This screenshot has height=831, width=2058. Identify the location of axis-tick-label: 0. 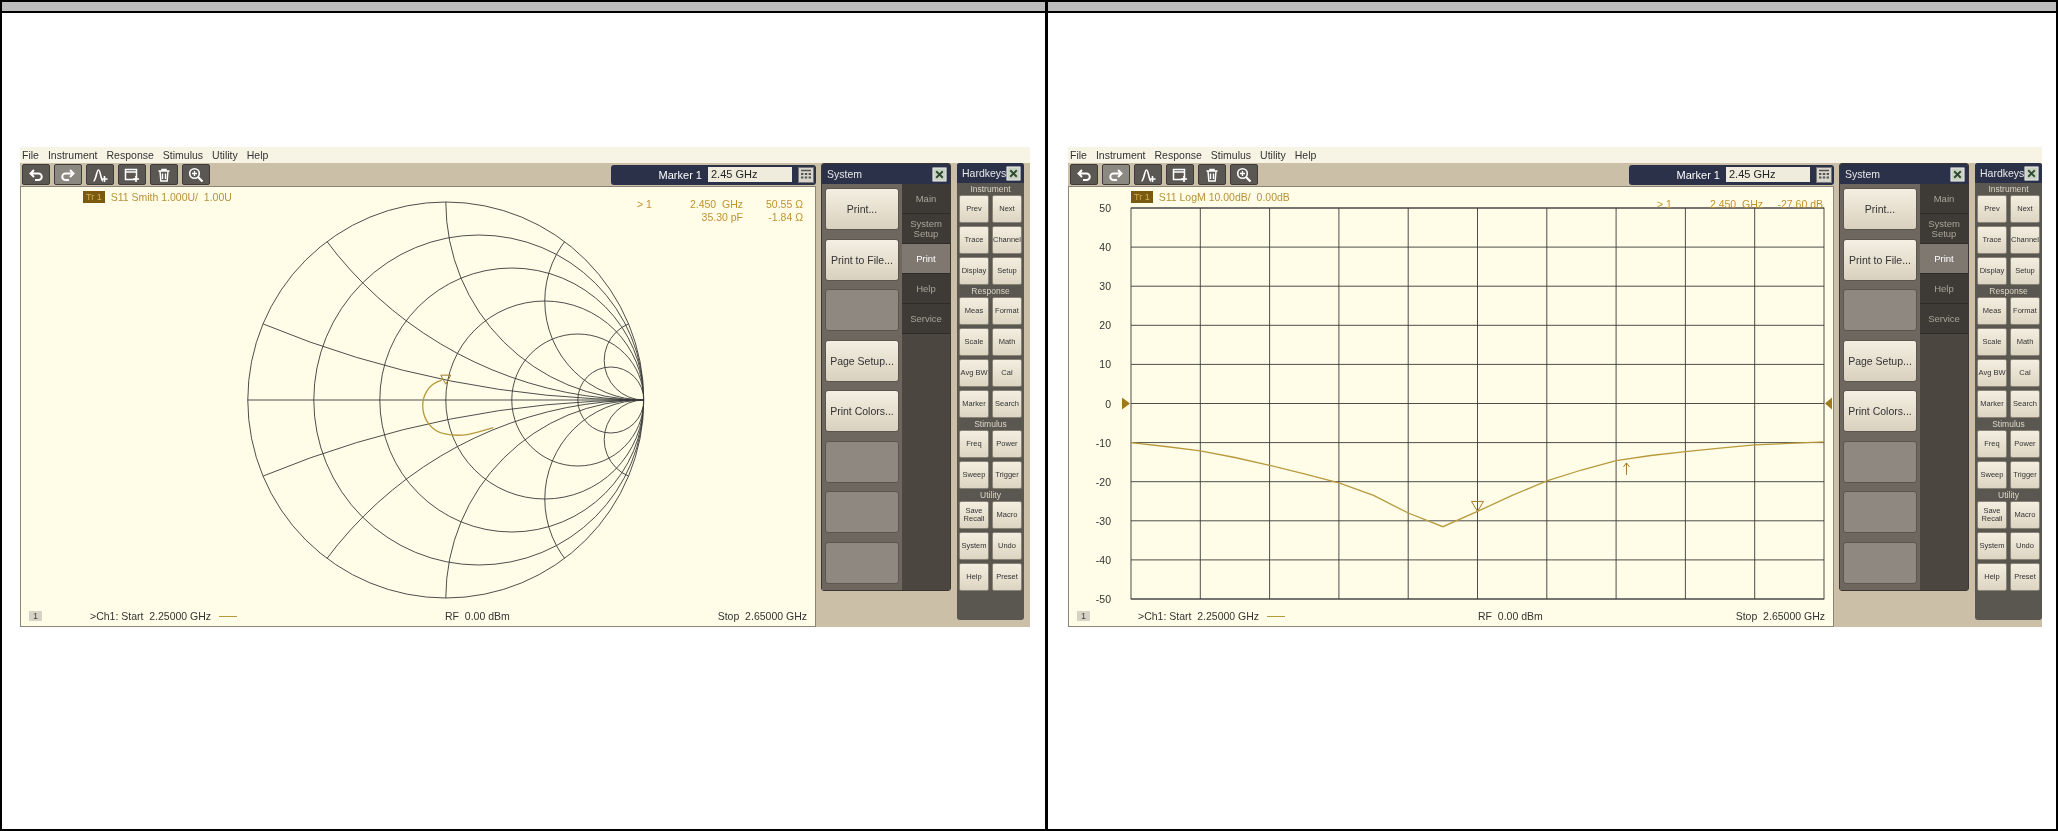
(1108, 403).